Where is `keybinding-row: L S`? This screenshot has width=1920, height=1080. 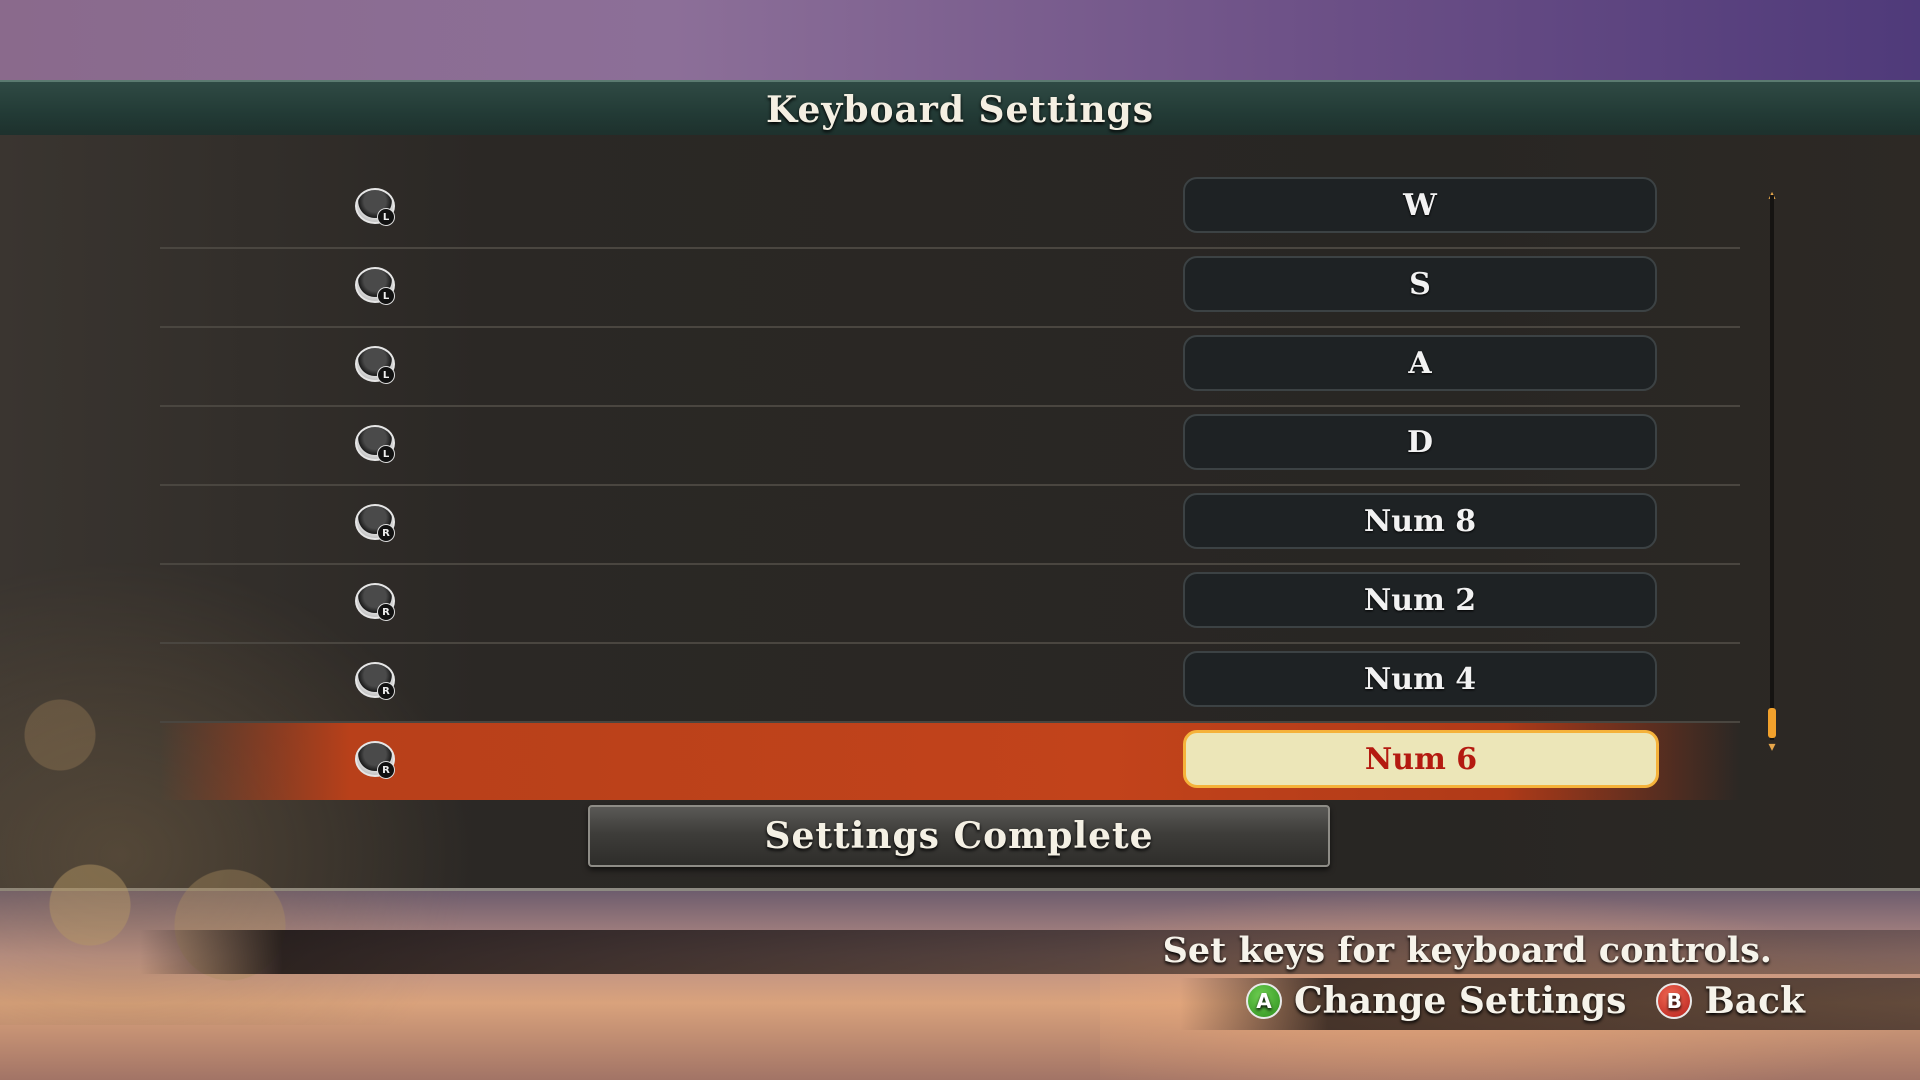 keybinding-row: L S is located at coordinates (950, 288).